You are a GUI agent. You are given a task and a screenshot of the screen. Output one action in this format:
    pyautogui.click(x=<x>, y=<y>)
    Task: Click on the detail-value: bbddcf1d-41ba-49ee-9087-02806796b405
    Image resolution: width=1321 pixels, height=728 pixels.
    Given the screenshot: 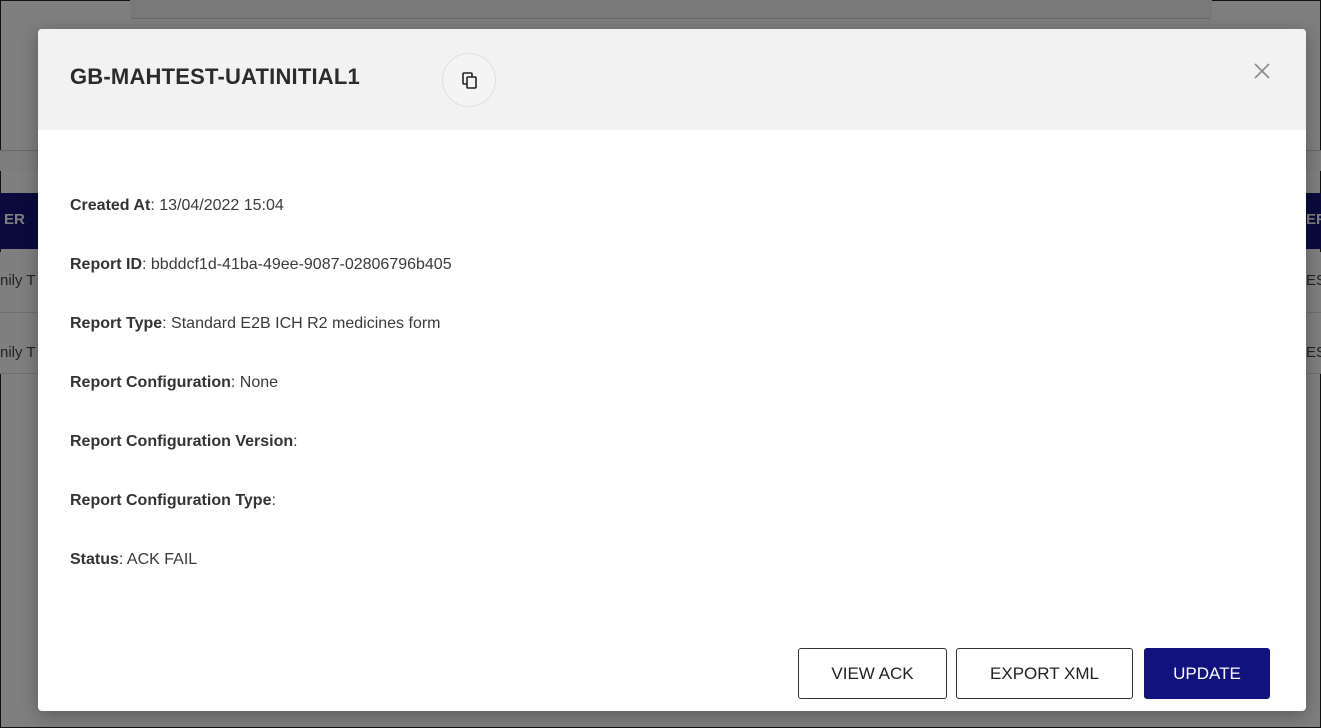 What is the action you would take?
    pyautogui.click(x=301, y=264)
    